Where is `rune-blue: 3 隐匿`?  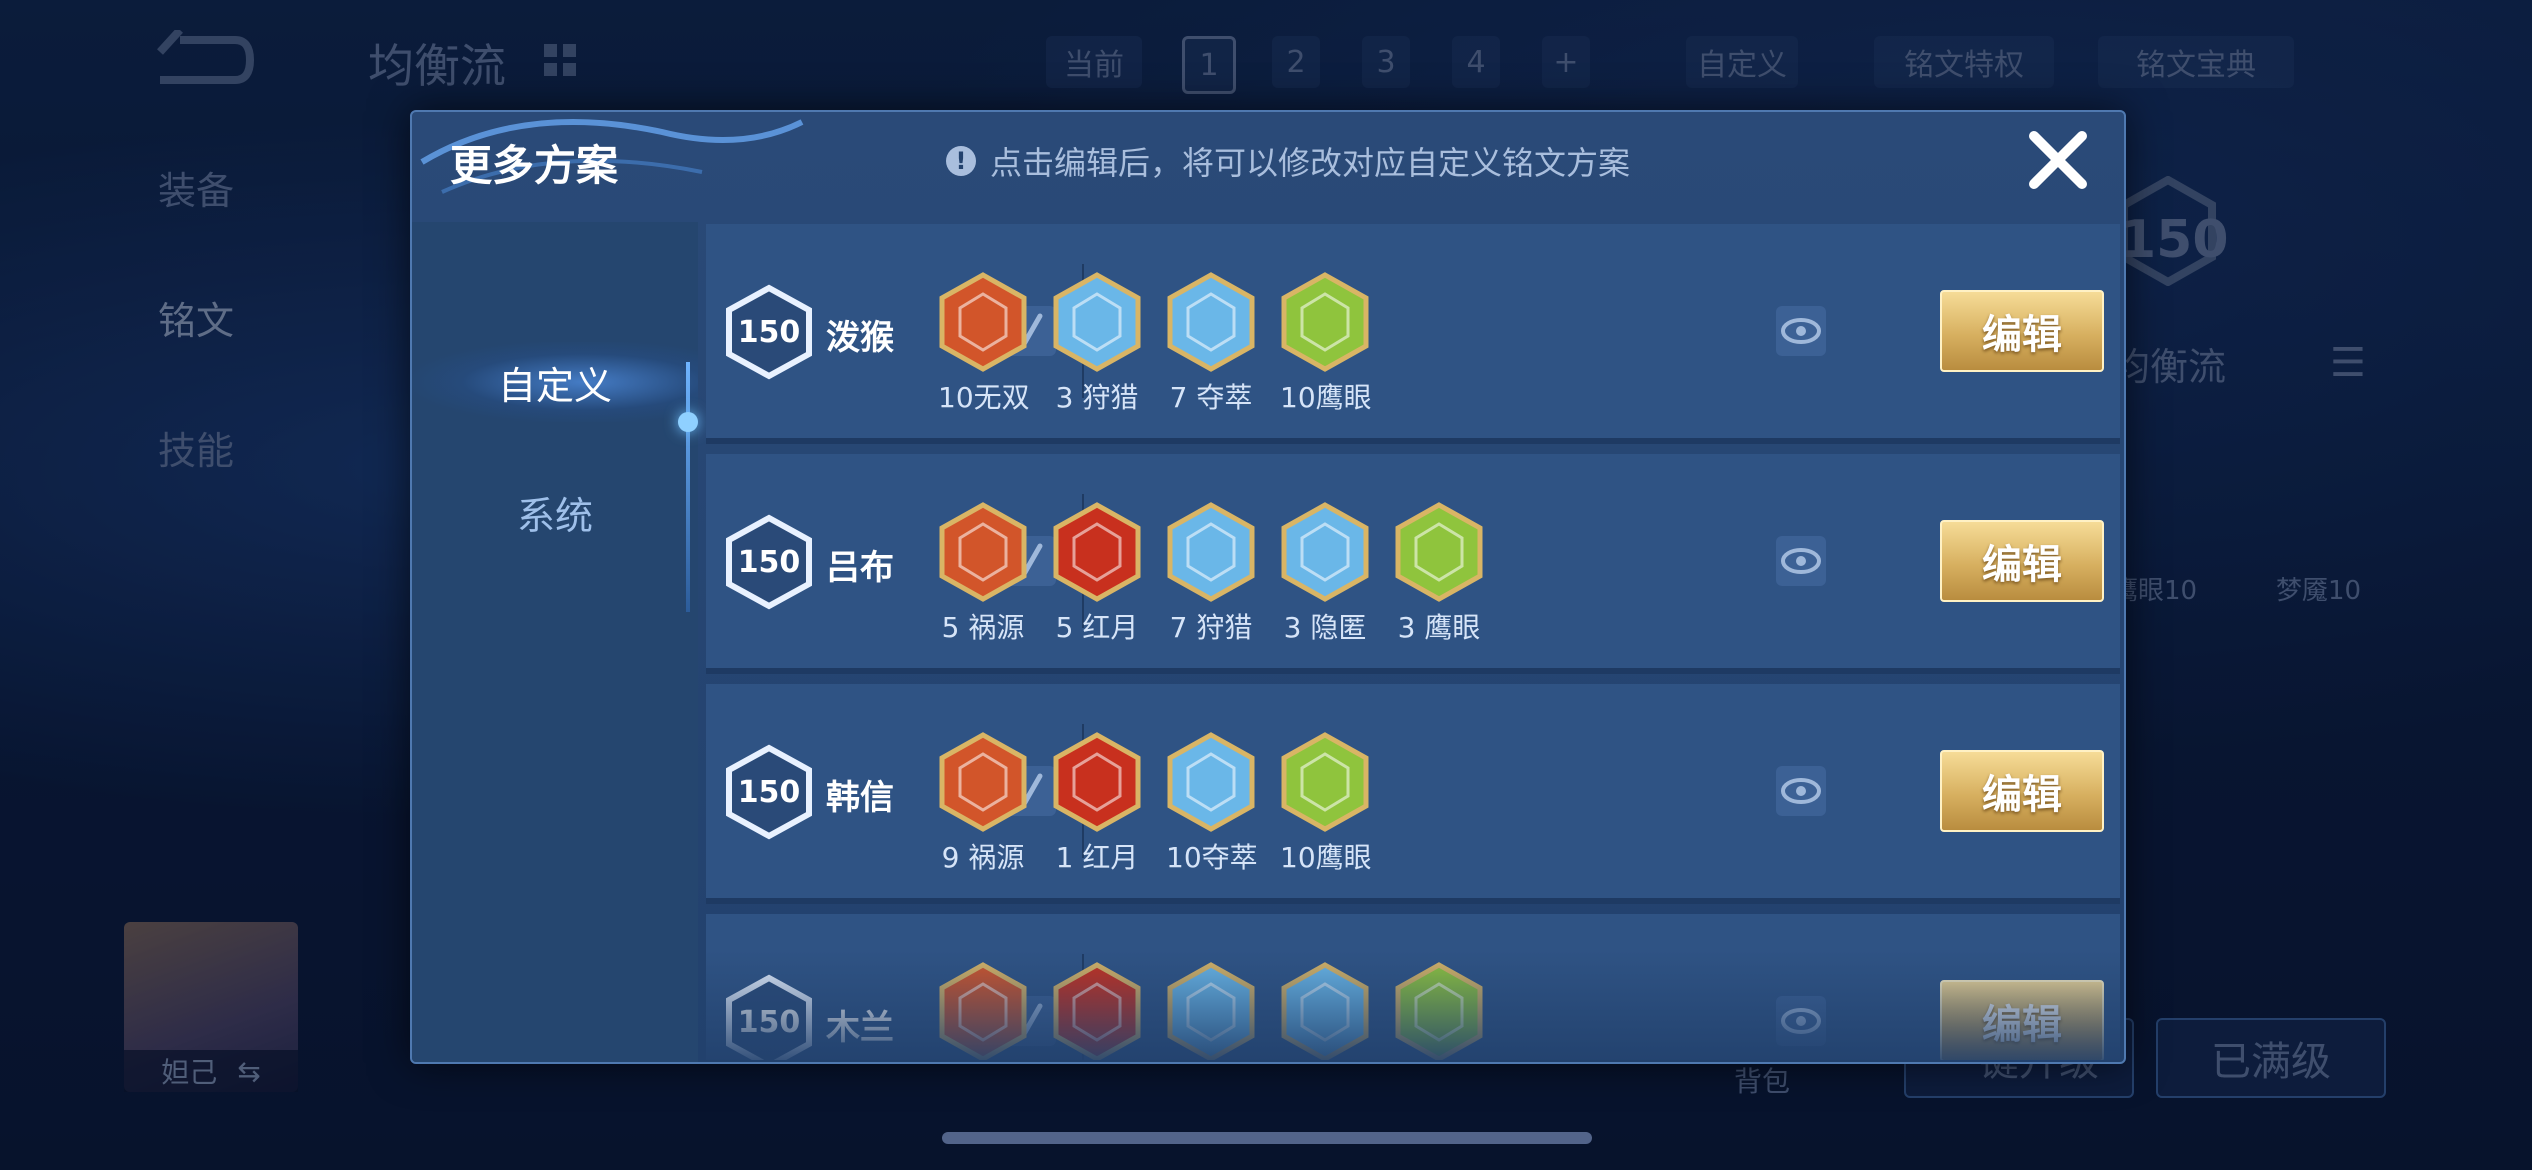
rune-blue: 3 隐匿 is located at coordinates (1325, 574).